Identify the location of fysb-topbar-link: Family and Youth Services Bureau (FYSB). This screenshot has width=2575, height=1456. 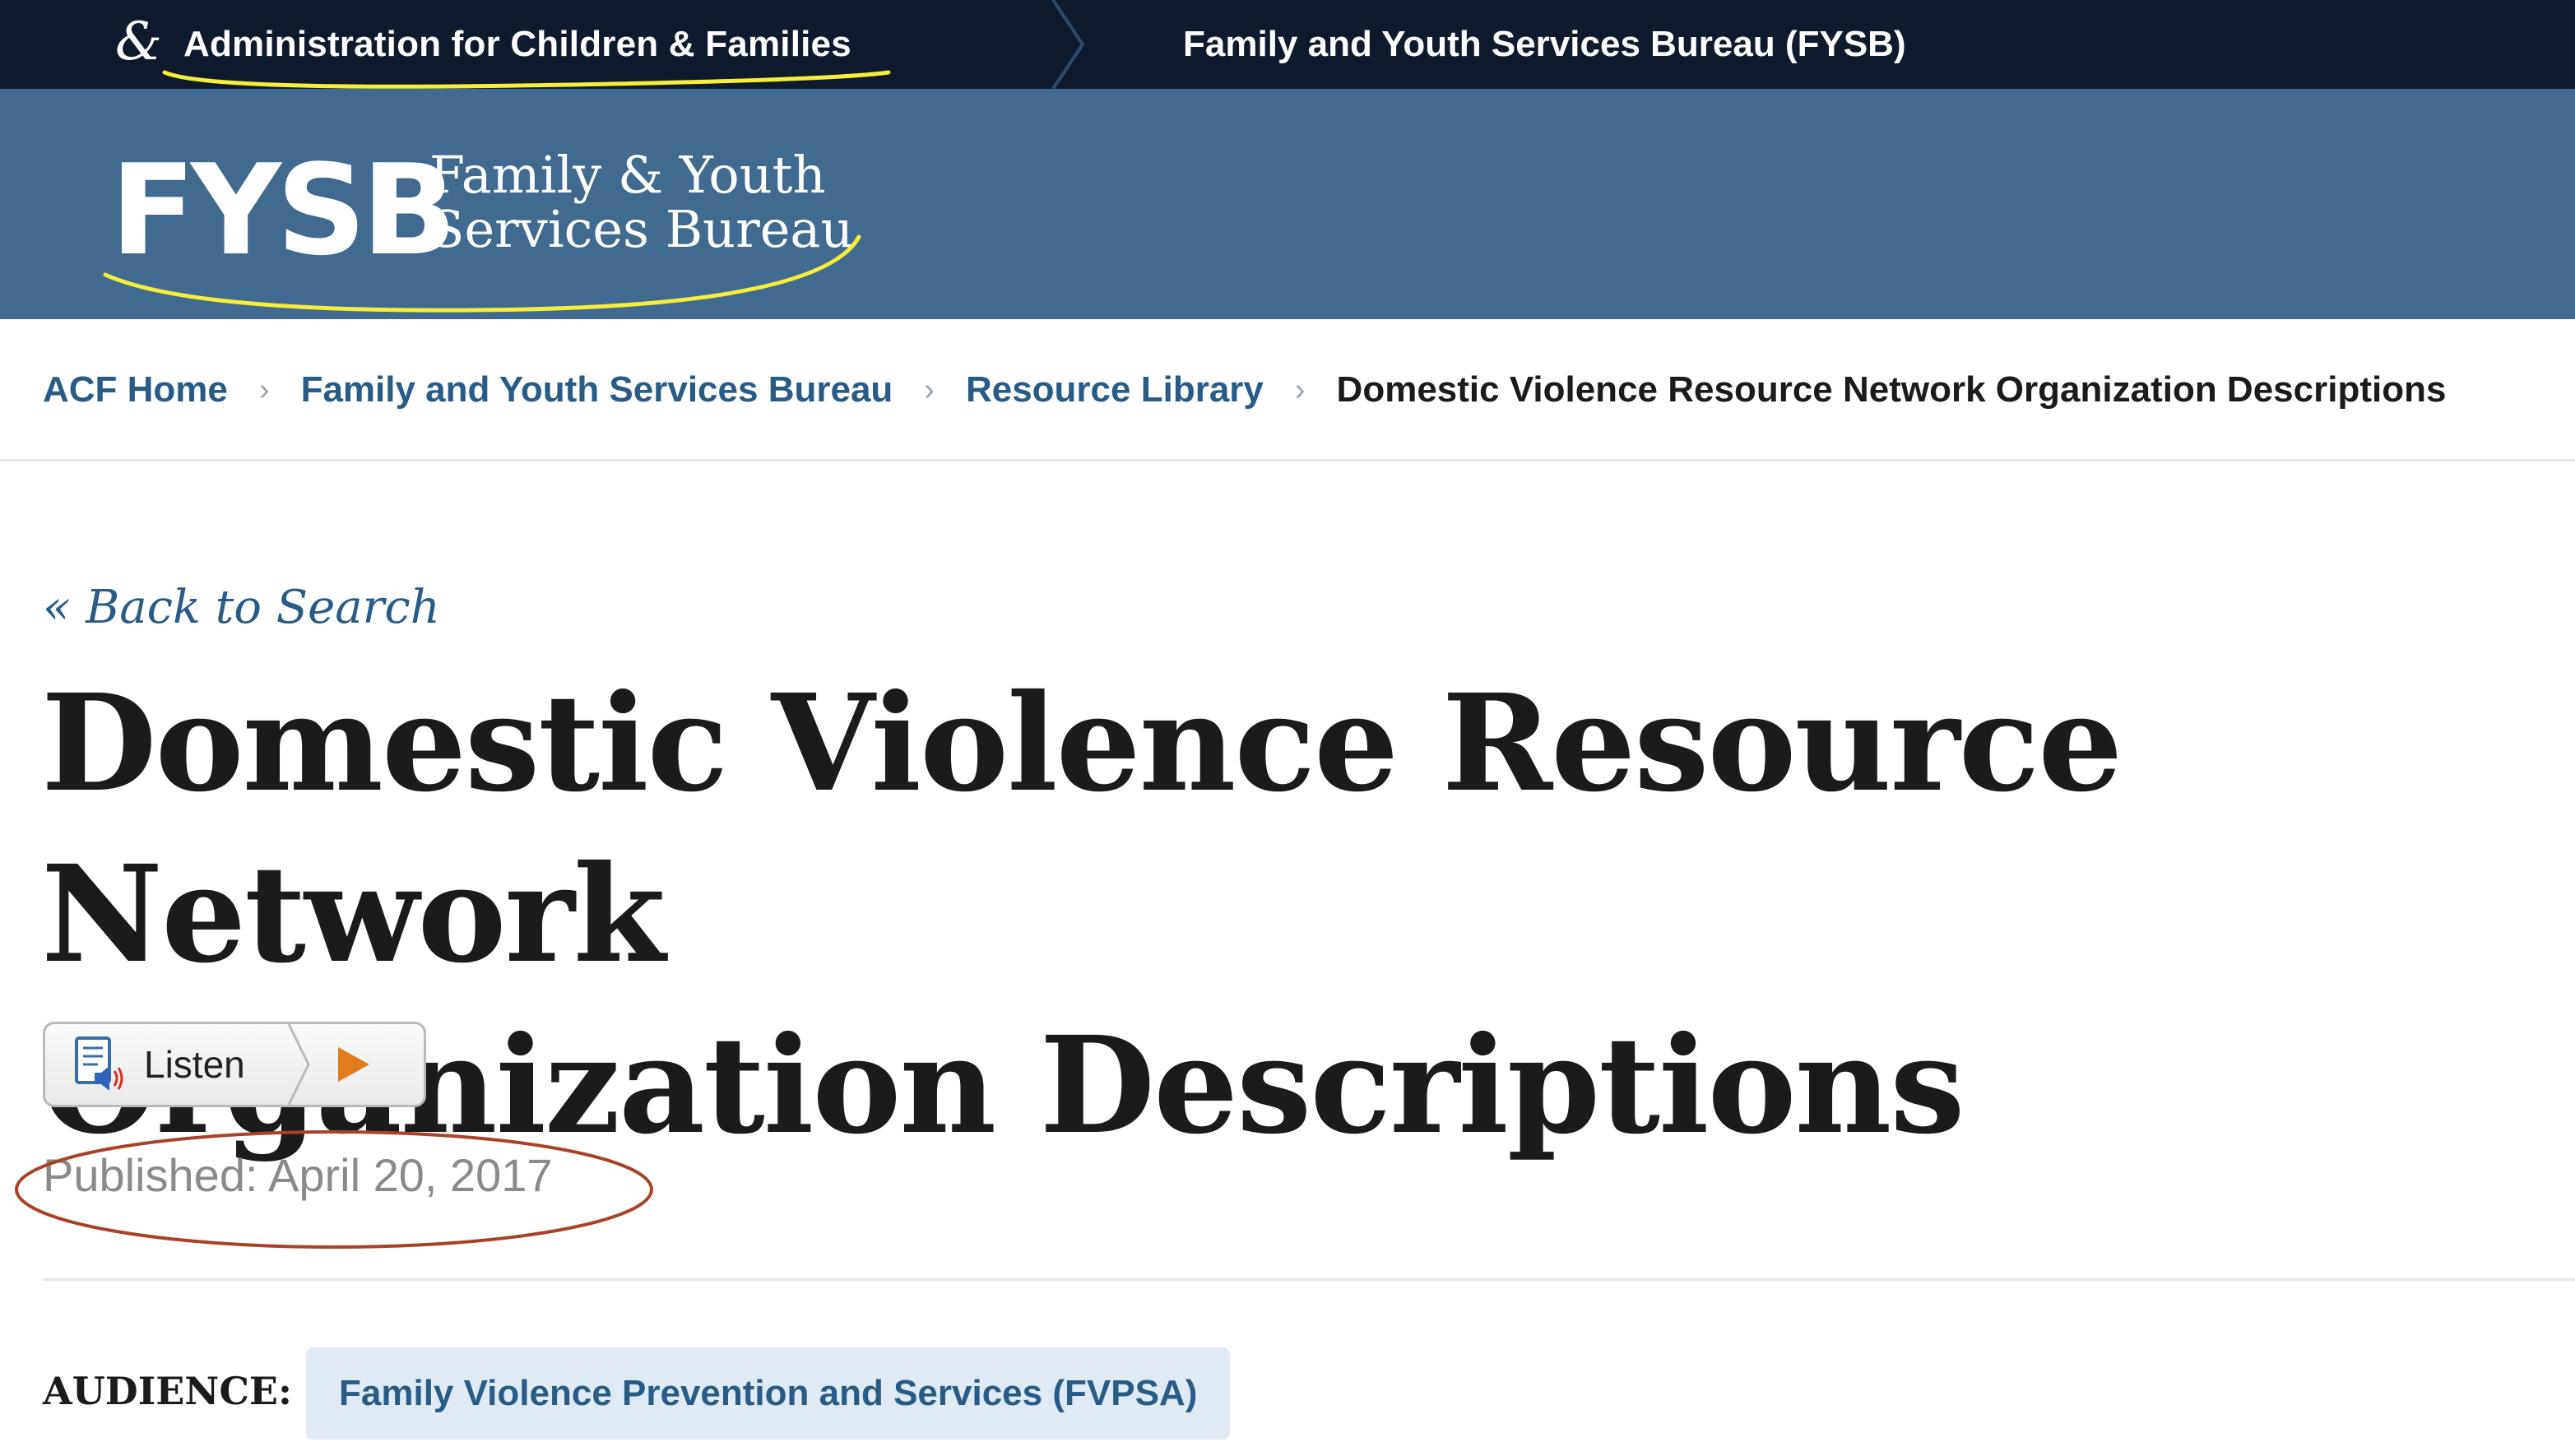
(1544, 44).